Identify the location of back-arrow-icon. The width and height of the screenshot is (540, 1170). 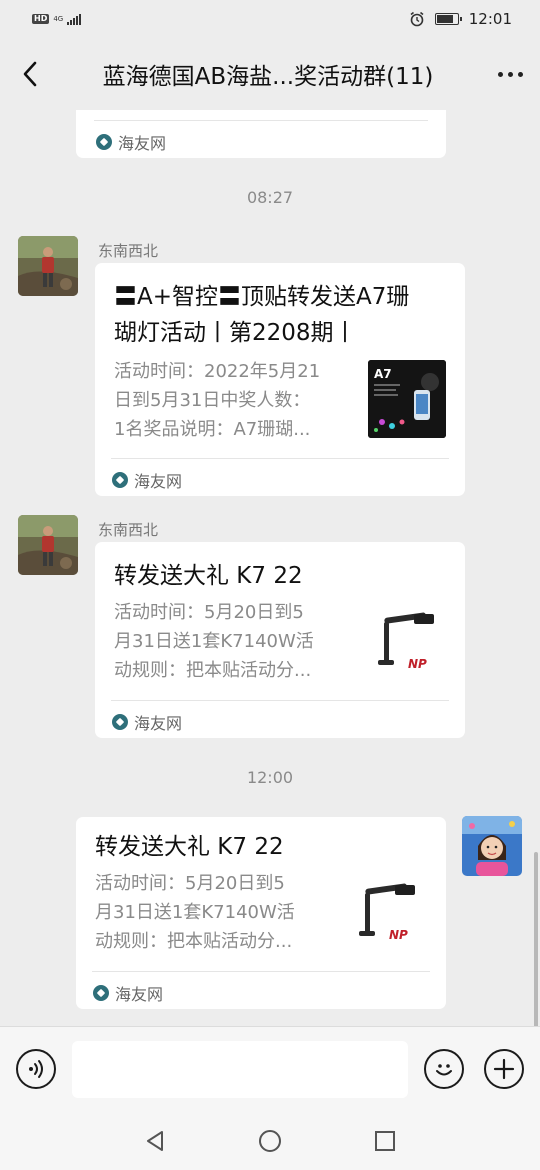
(30, 74).